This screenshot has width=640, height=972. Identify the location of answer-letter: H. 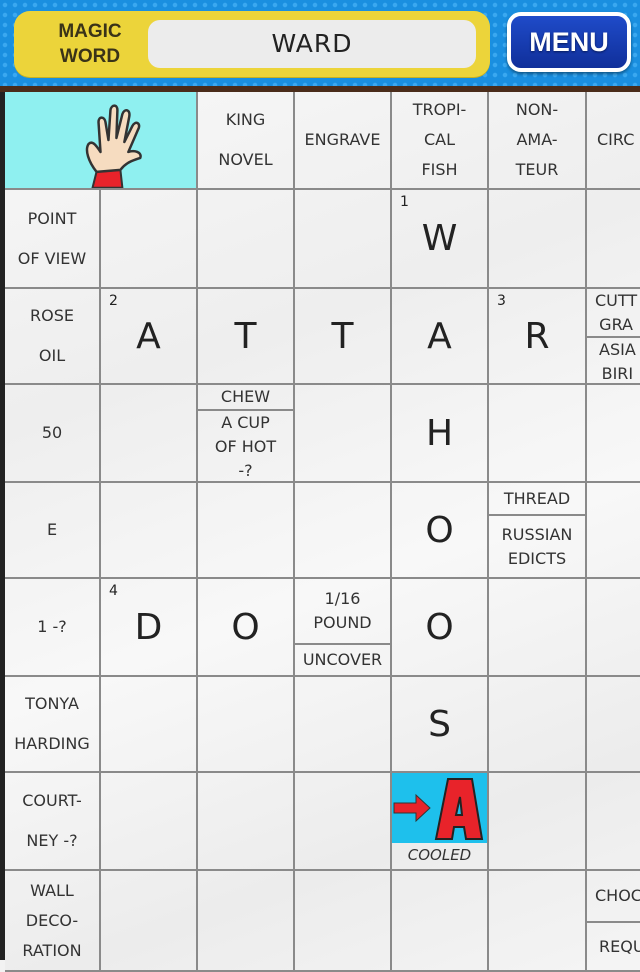
(439, 433).